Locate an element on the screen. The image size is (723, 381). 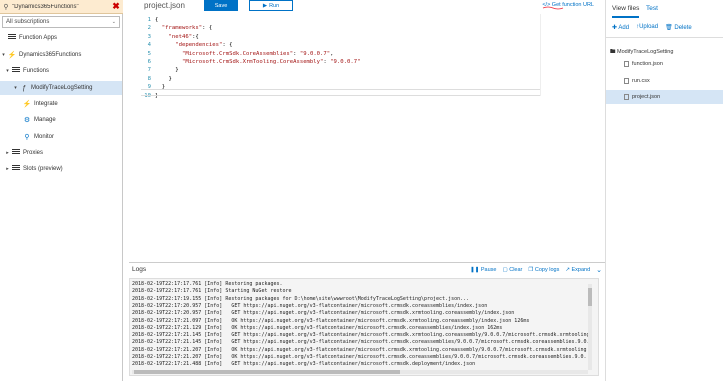
sidebar-item-label: Slots (preview) is located at coordinates (43, 169).